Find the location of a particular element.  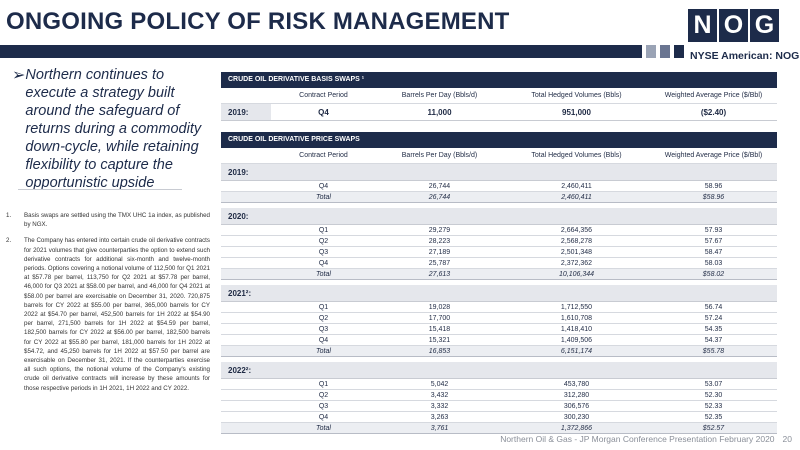

total-row: Total 16,853 6,151,174 $55.78 is located at coordinates (499, 351).